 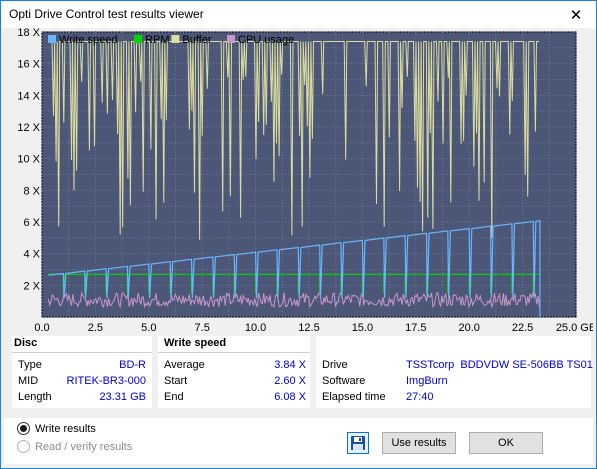 I want to click on drive-value: TSSTcorp BDDVDW SE-506BB TS01, so click(x=499, y=365).